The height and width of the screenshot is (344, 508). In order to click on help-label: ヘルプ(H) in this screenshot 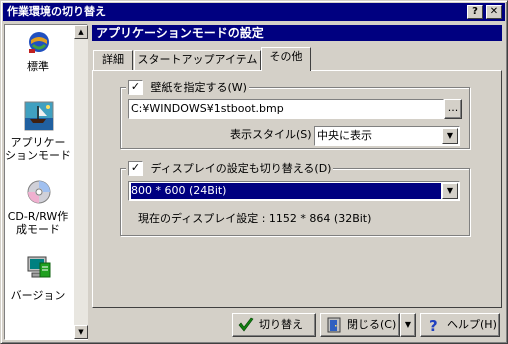, I will do `click(472, 324)`.